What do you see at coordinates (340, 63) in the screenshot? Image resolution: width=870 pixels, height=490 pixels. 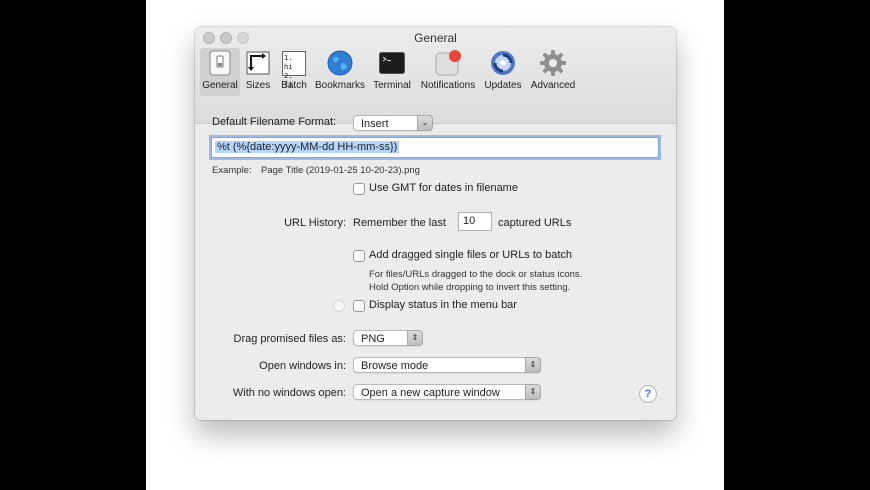 I see `globe-icon` at bounding box center [340, 63].